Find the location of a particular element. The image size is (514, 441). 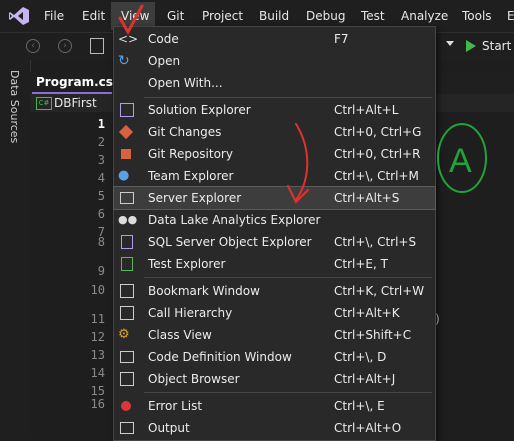

menu-item-label: Test Explorer is located at coordinates (187, 264).